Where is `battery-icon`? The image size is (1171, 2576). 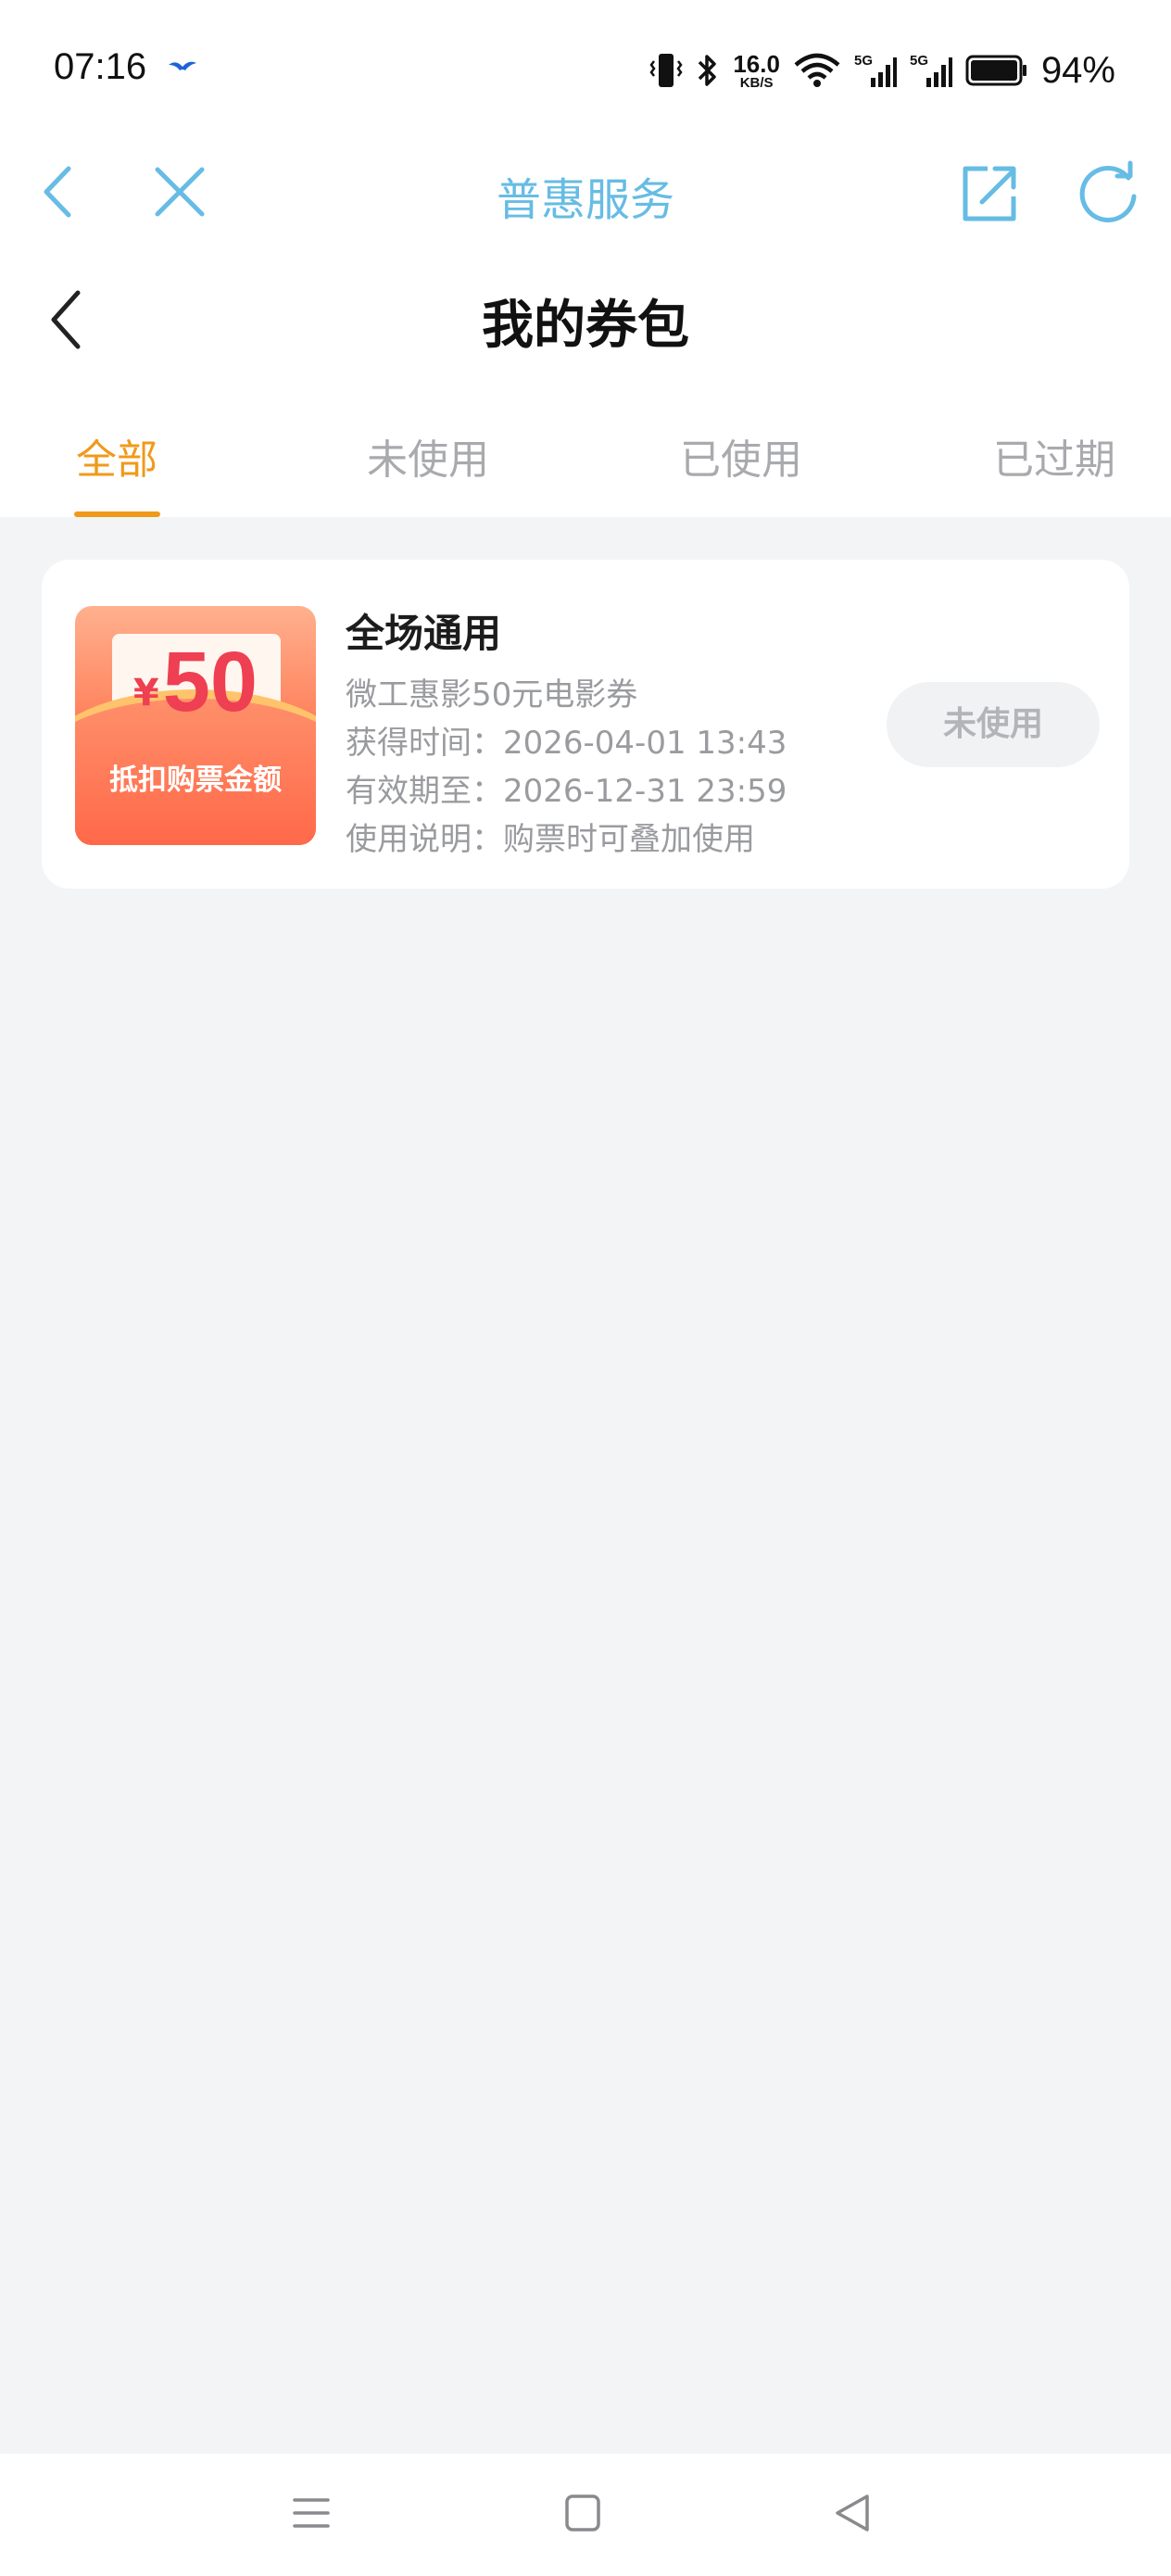 battery-icon is located at coordinates (995, 70).